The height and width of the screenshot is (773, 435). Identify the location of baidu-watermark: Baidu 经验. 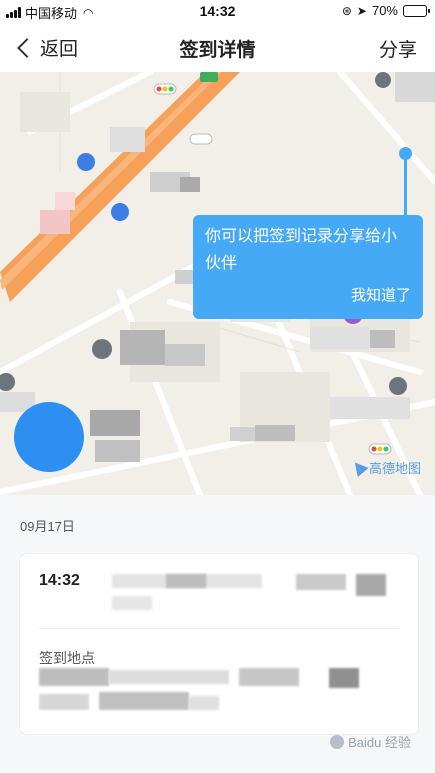
(370, 741).